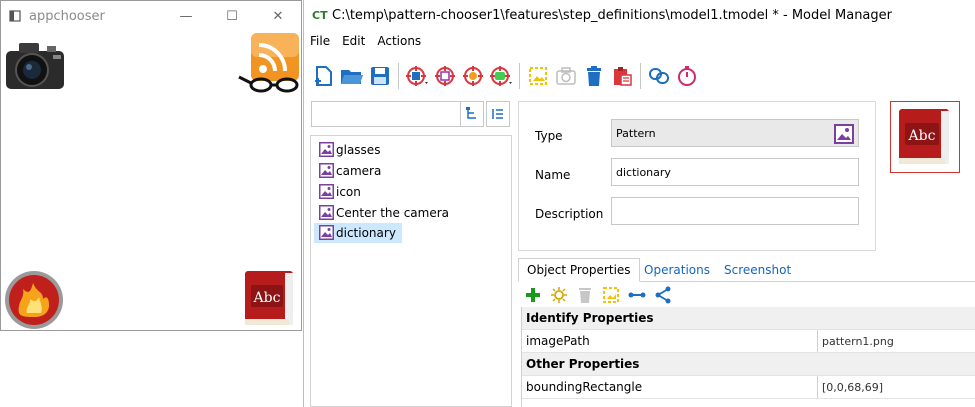 The image size is (975, 407). What do you see at coordinates (677, 270) in the screenshot?
I see `tab-operations: Operations` at bounding box center [677, 270].